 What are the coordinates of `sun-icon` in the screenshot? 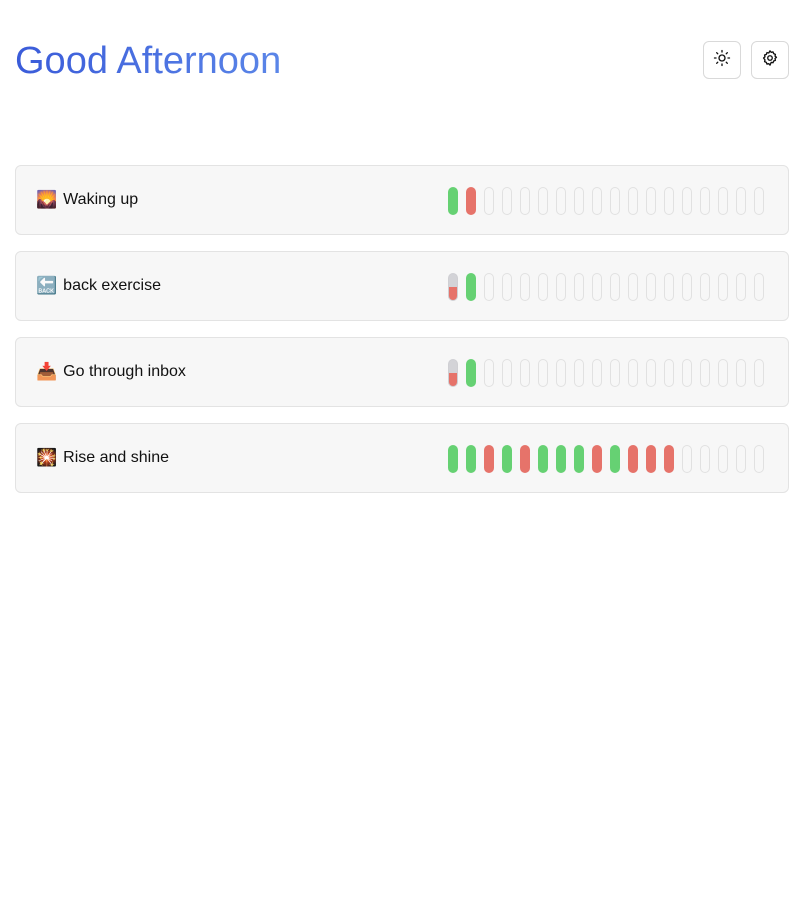 It's located at (722, 60).